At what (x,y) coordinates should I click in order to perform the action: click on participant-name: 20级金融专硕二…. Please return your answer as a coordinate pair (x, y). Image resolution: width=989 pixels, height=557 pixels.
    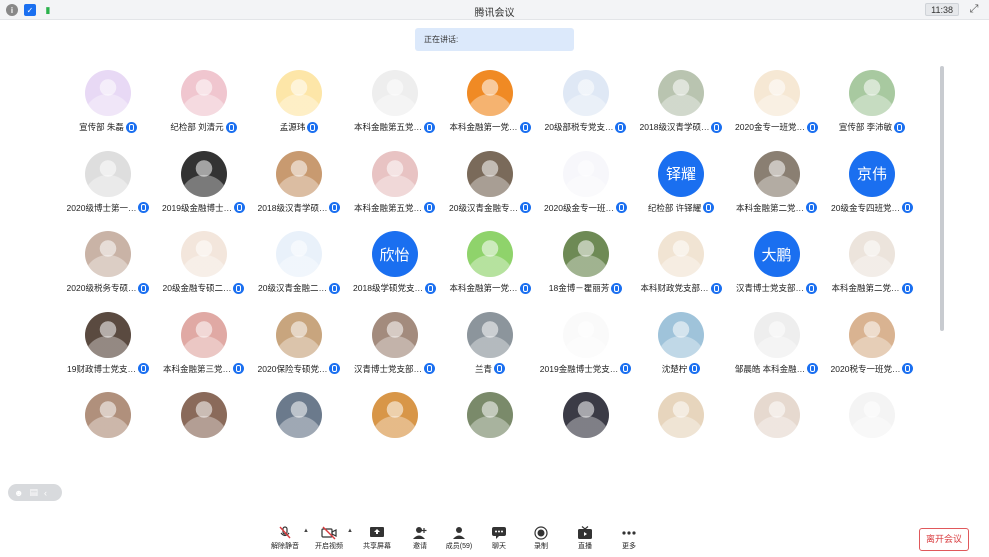
    Looking at the image, I should click on (197, 288).